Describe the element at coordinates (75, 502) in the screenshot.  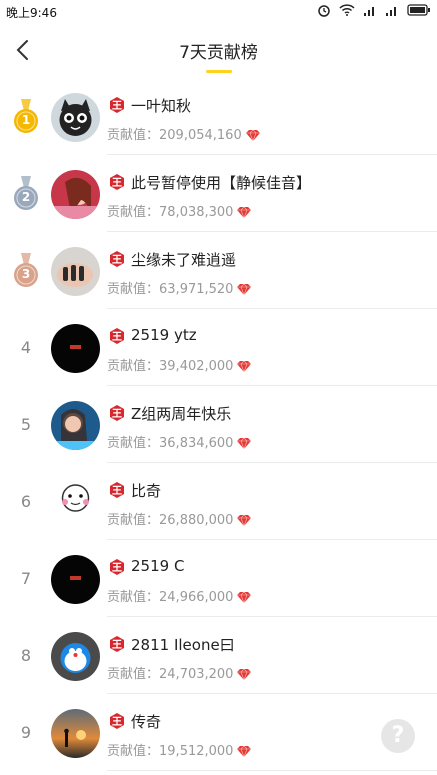
I see `cartoon-face-avatar` at that location.